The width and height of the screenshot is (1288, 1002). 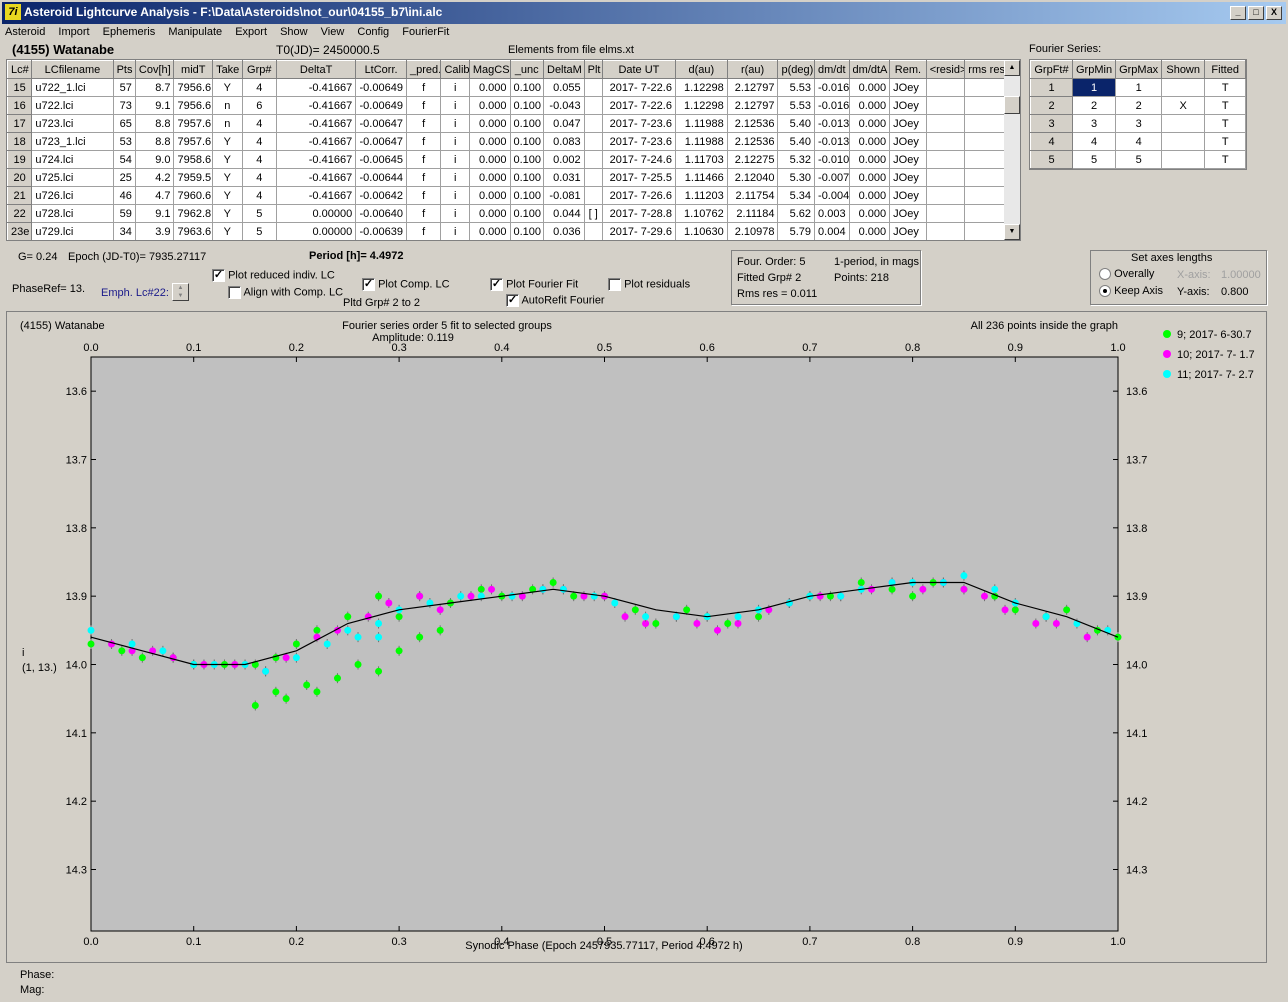 What do you see at coordinates (1139, 123) in the screenshot?
I see `table-cell: 3` at bounding box center [1139, 123].